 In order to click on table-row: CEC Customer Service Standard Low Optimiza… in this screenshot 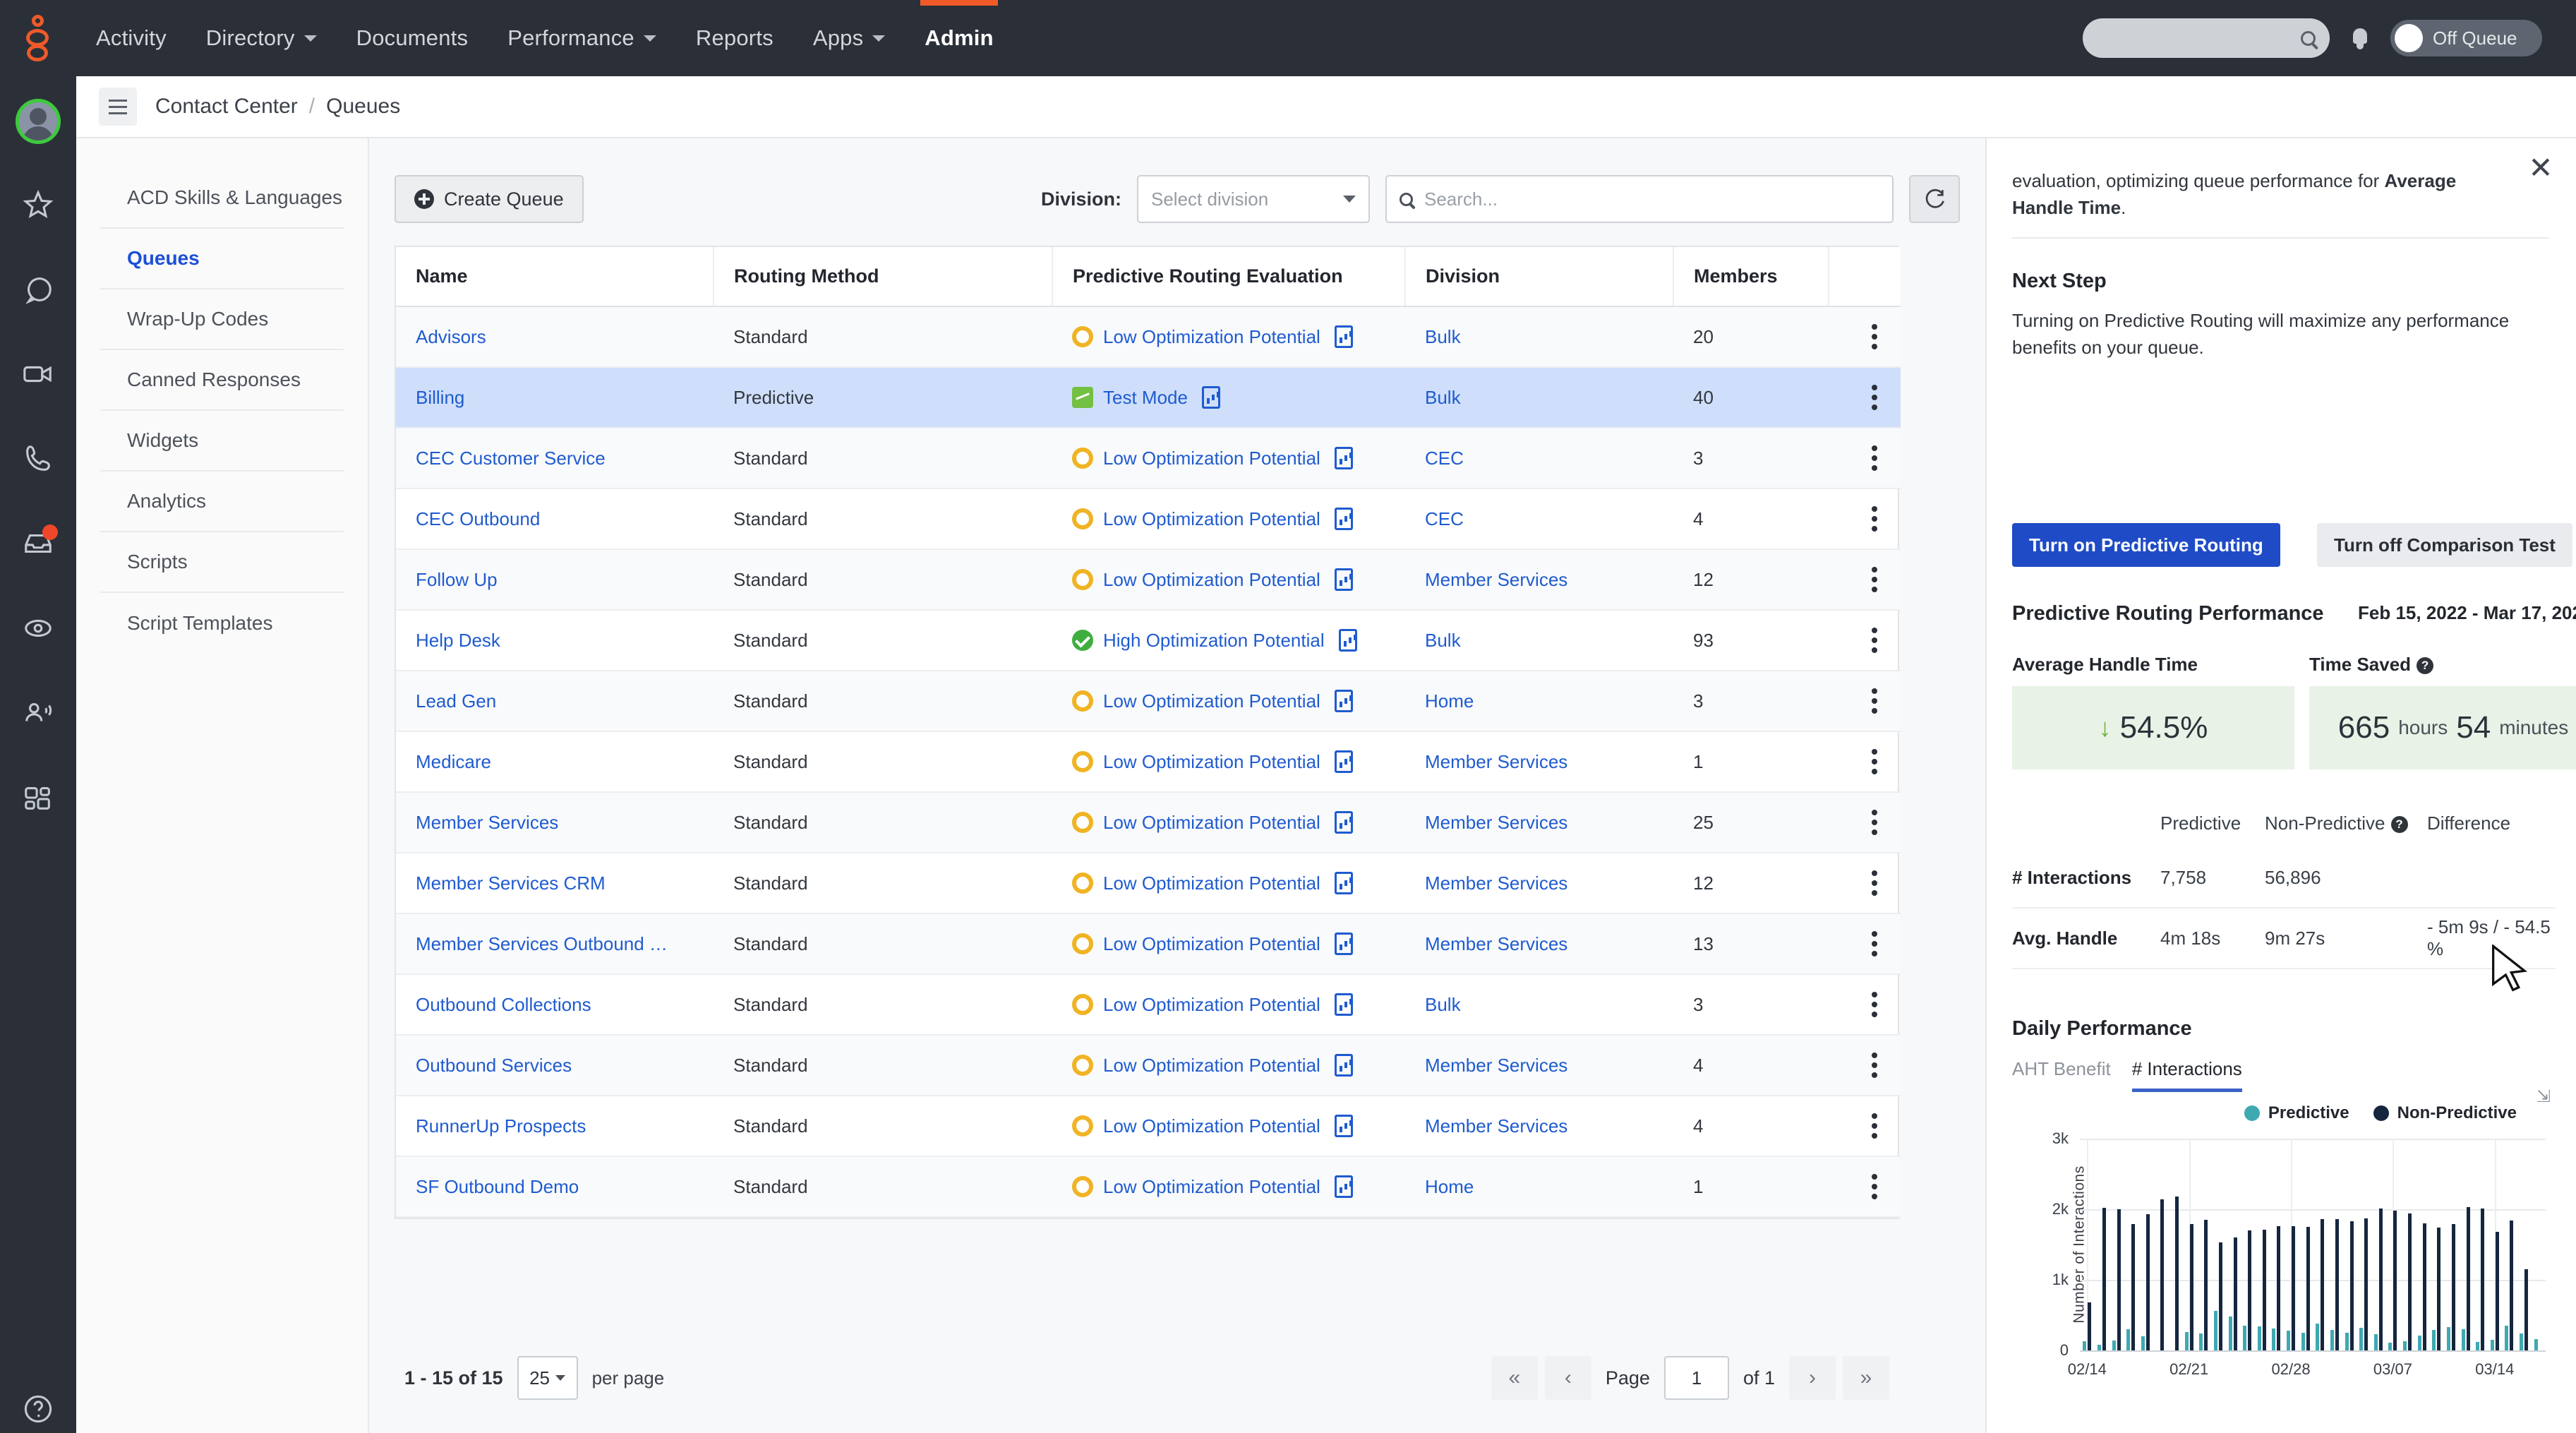, I will do `click(1148, 458)`.